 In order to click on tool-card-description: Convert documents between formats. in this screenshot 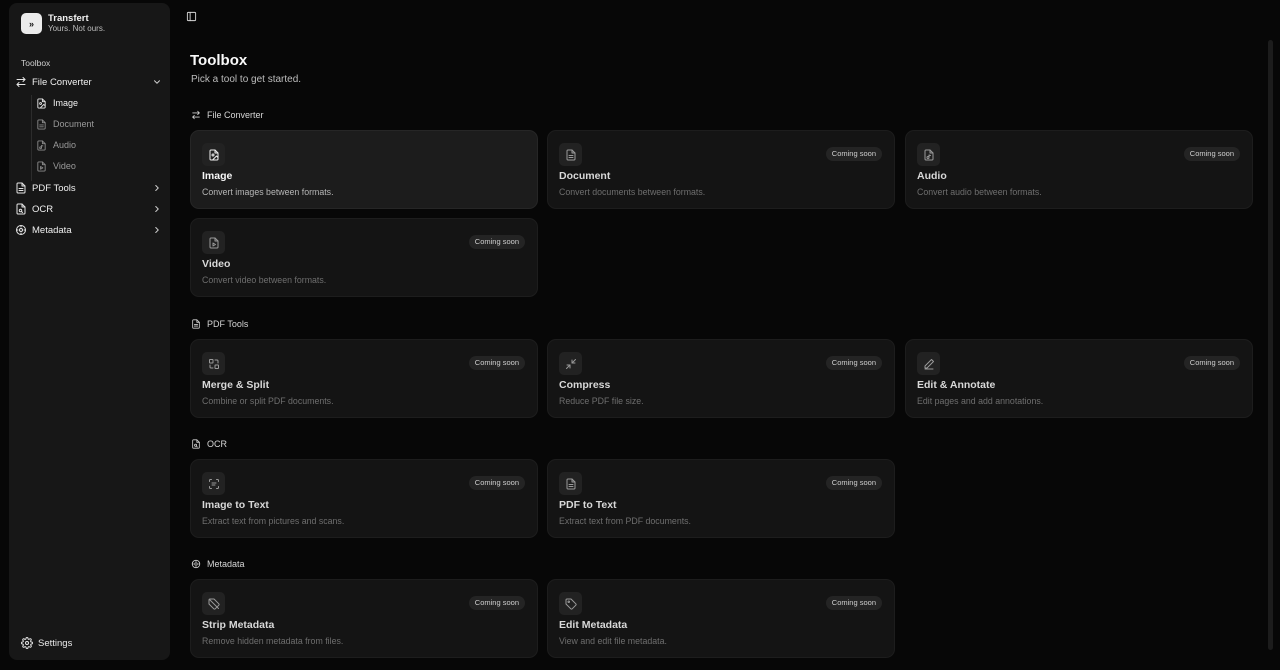, I will do `click(632, 192)`.